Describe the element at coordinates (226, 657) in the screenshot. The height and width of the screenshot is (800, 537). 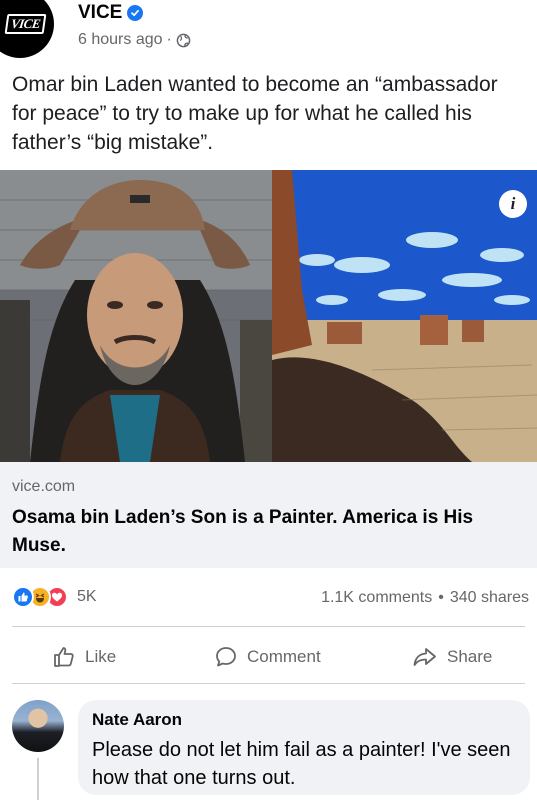
I see `comment-bubble-icon` at that location.